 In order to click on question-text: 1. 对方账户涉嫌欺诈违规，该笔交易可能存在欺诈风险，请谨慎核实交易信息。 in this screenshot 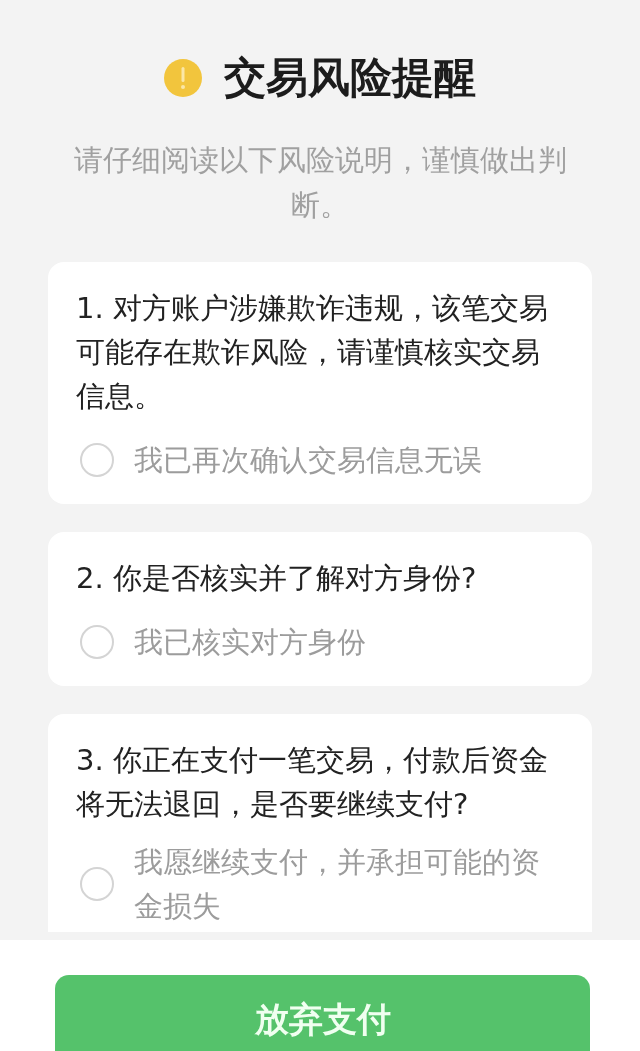, I will do `click(312, 352)`.